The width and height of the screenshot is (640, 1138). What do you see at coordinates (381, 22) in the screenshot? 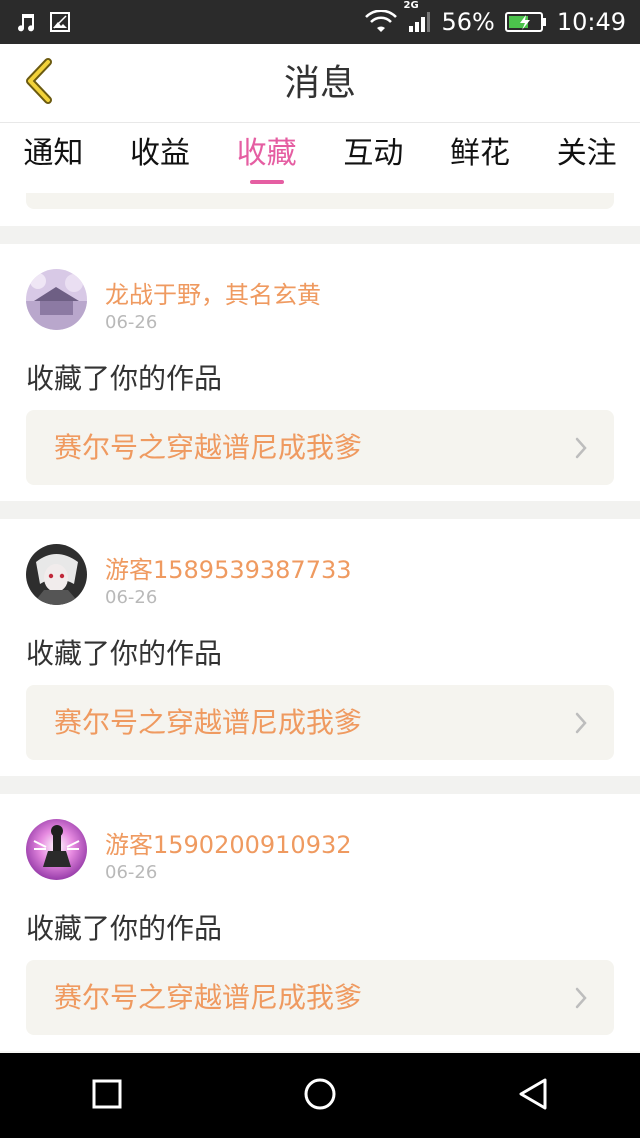
I see `wifi-icon` at bounding box center [381, 22].